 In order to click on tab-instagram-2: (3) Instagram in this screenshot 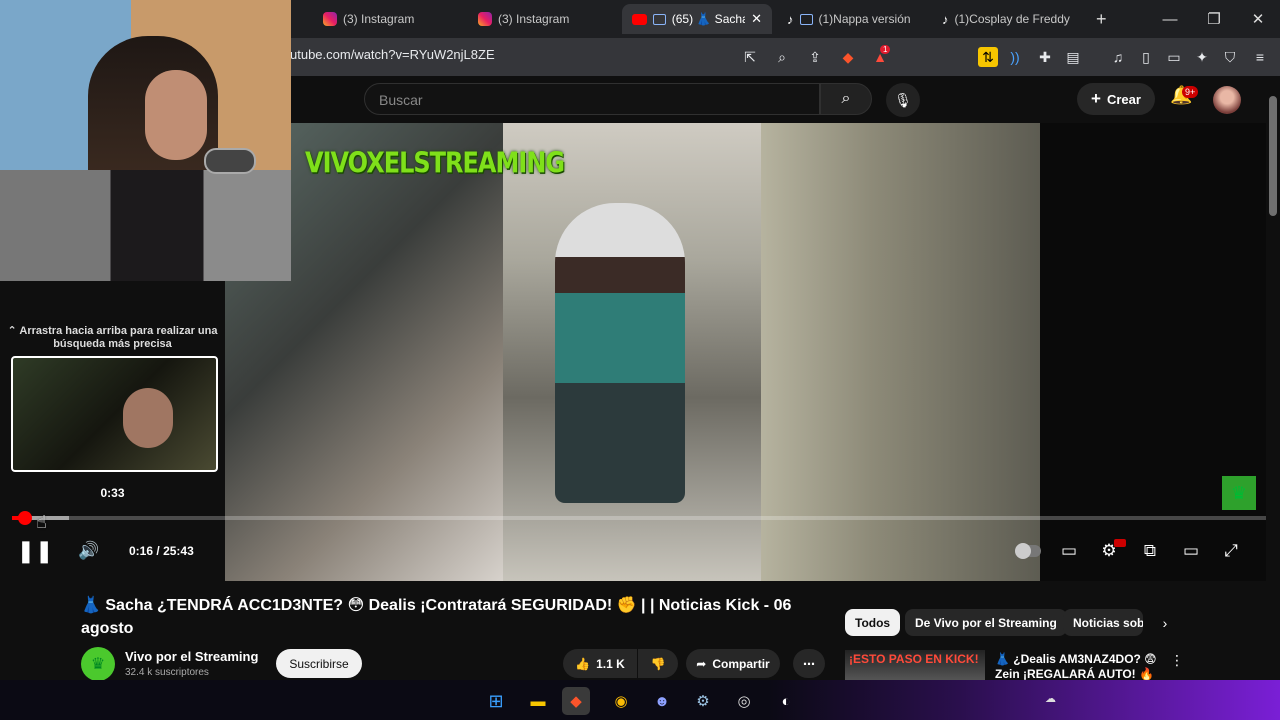, I will do `click(543, 19)`.